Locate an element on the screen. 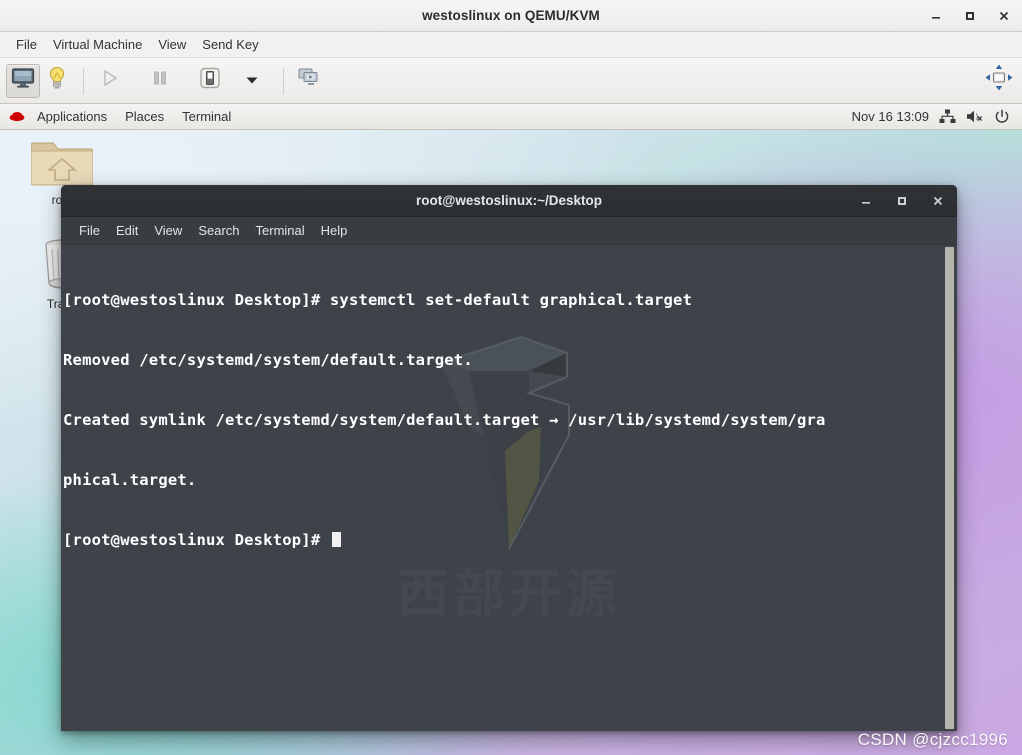  vm-window-title: westoslinux on QEMU/KVM is located at coordinates (511, 15).